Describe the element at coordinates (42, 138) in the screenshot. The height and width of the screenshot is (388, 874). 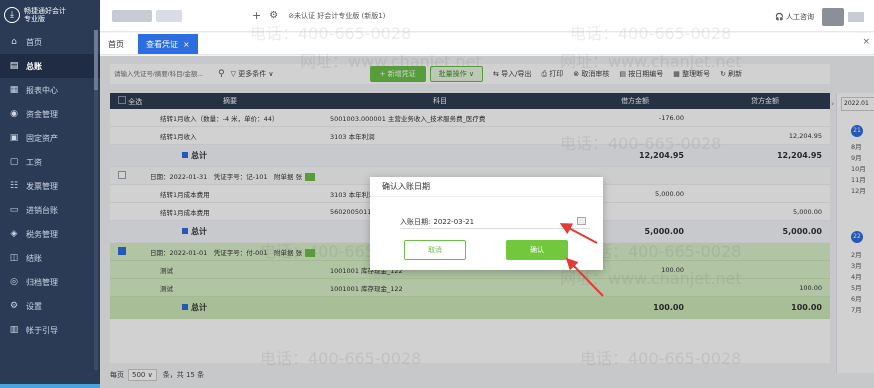
I see `sidebar-item-label: 固定资产` at that location.